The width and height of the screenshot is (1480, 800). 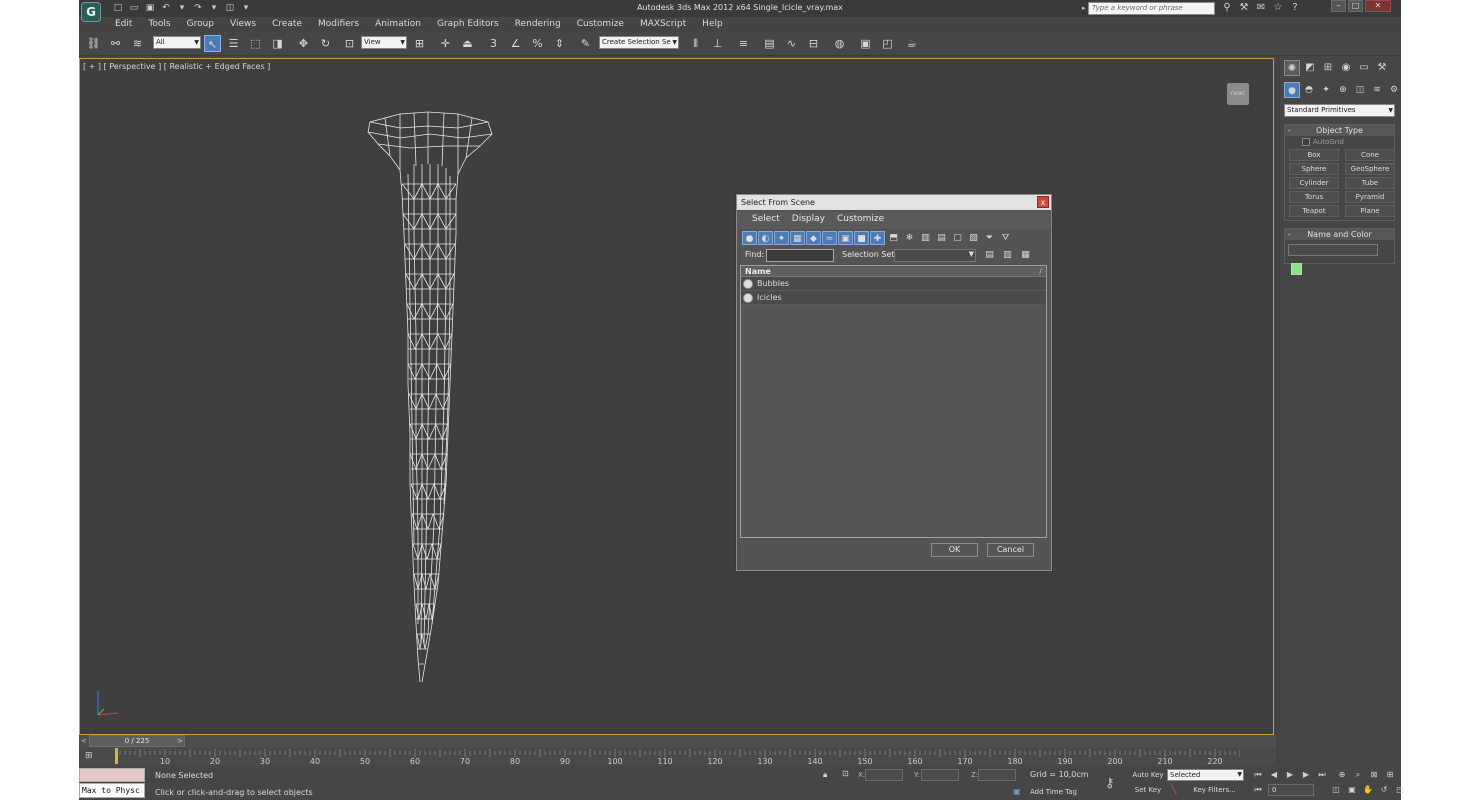 I want to click on filter-options-icon: ⛛, so click(x=1005, y=238).